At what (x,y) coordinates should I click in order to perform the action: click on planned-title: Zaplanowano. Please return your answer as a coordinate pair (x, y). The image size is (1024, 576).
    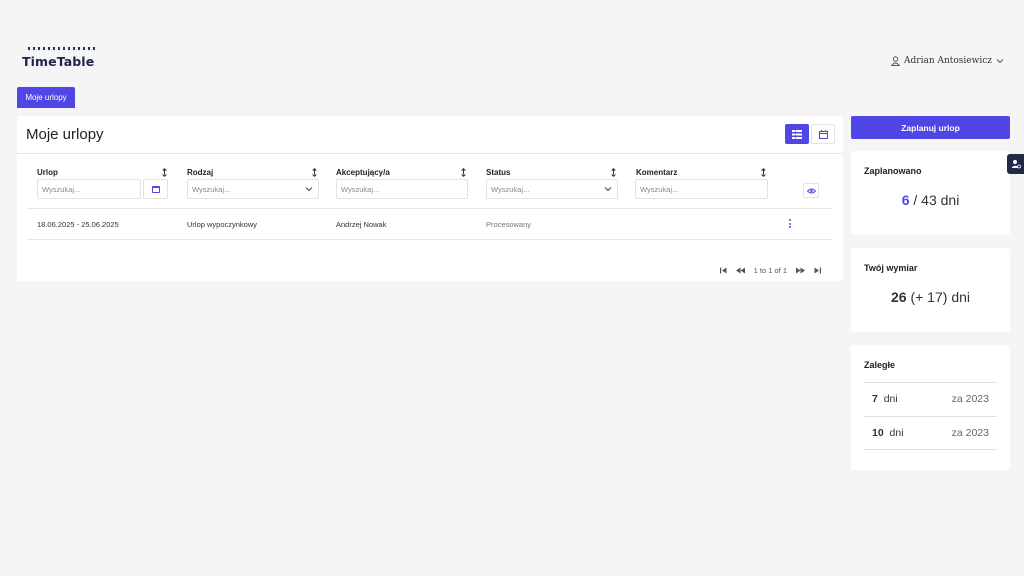
    Looking at the image, I should click on (893, 171).